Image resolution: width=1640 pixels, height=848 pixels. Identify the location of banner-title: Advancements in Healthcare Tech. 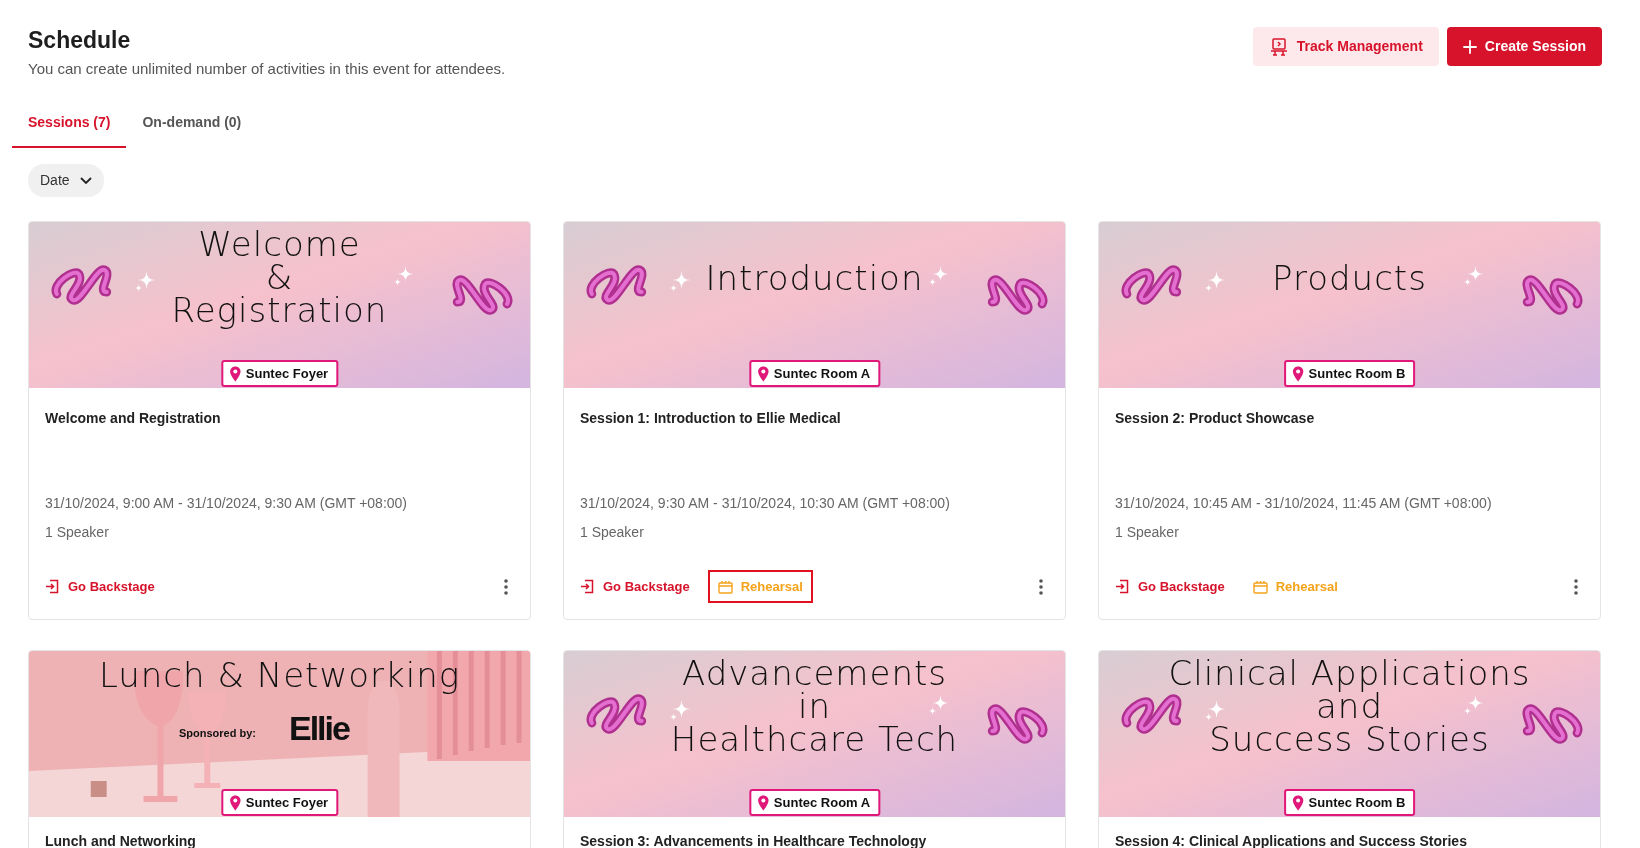
(814, 707).